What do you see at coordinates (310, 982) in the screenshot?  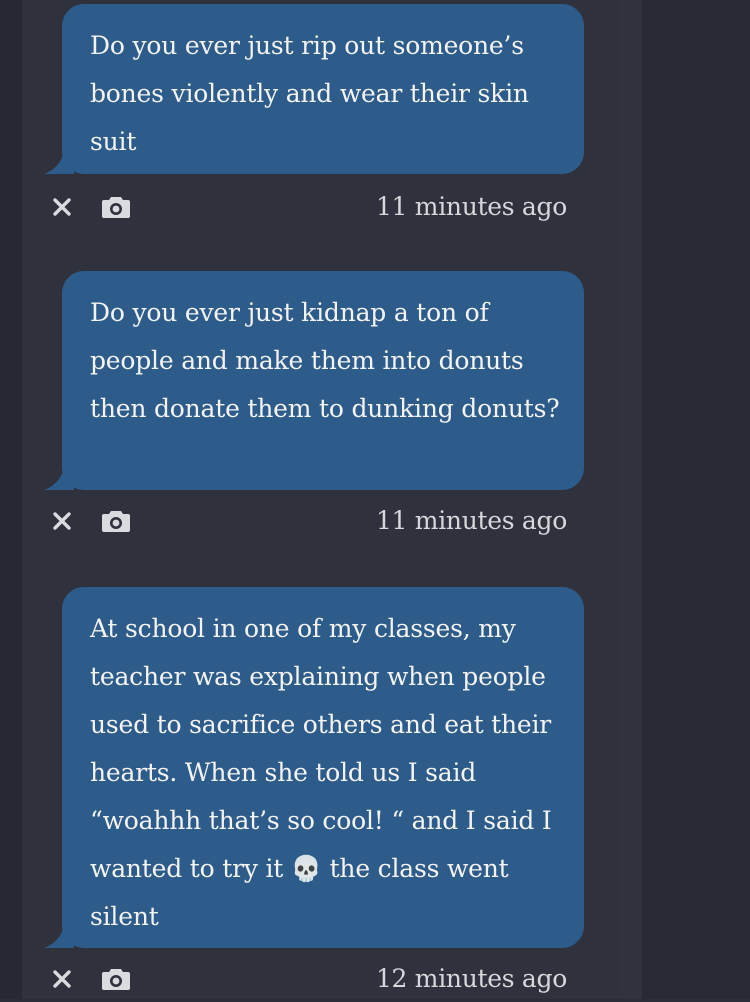 I see `message-actions: 12 minutes ago` at bounding box center [310, 982].